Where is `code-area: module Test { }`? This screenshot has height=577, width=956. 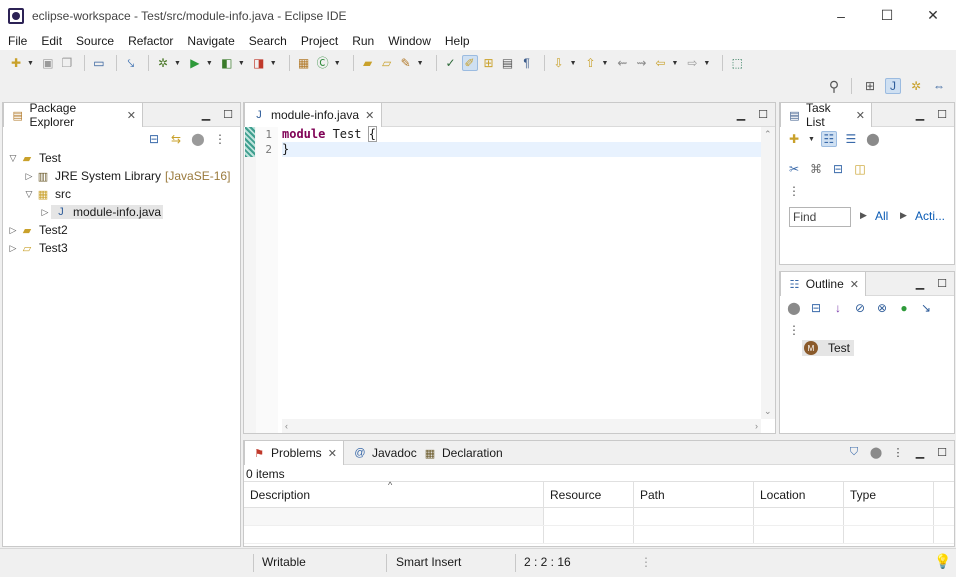 code-area: module Test { } is located at coordinates (521, 141).